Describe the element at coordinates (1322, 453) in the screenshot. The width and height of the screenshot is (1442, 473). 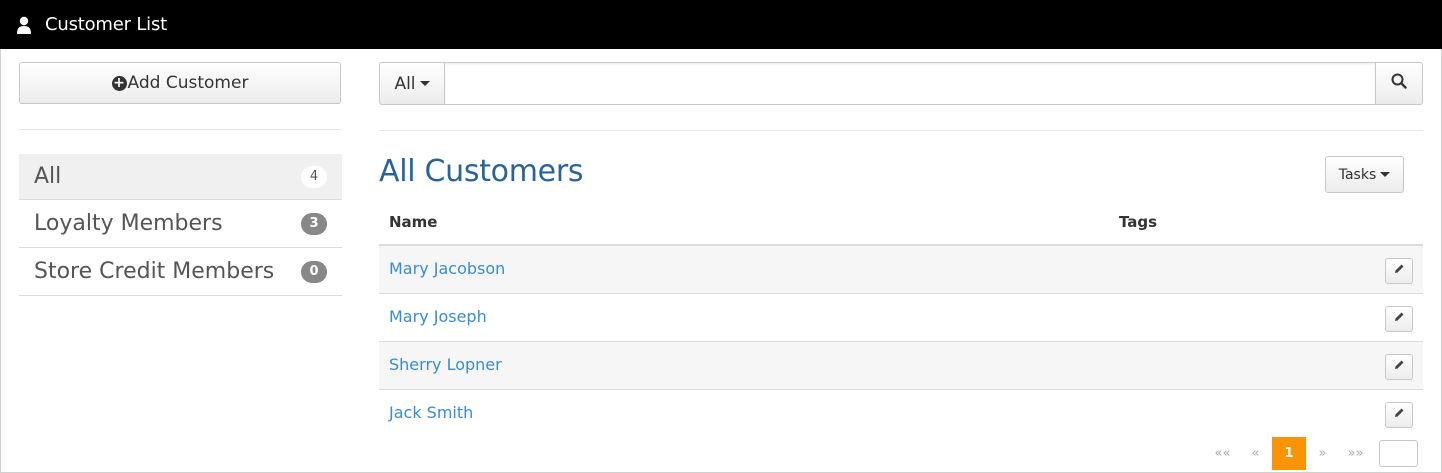
I see `next-page-button: »` at that location.